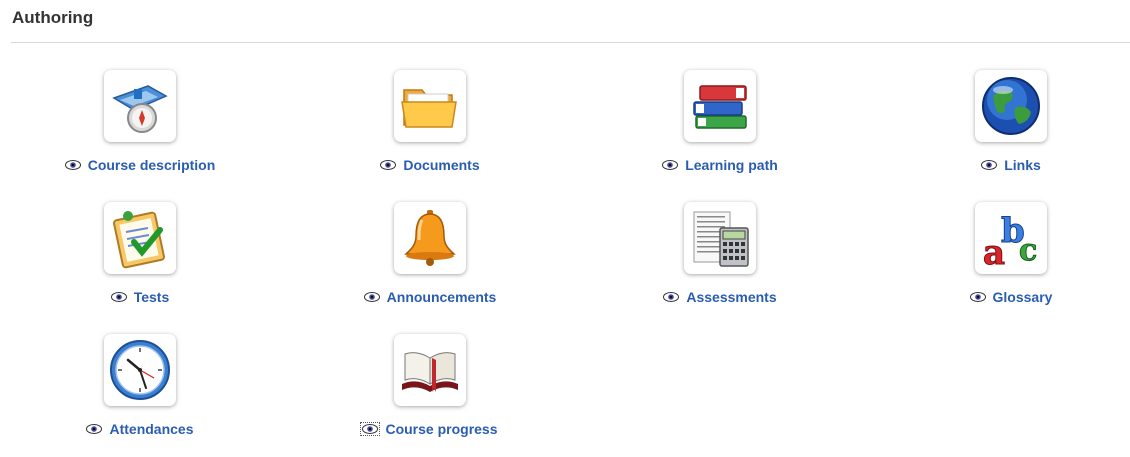  I want to click on tool-glossary: a b c Glossary, so click(998, 254).